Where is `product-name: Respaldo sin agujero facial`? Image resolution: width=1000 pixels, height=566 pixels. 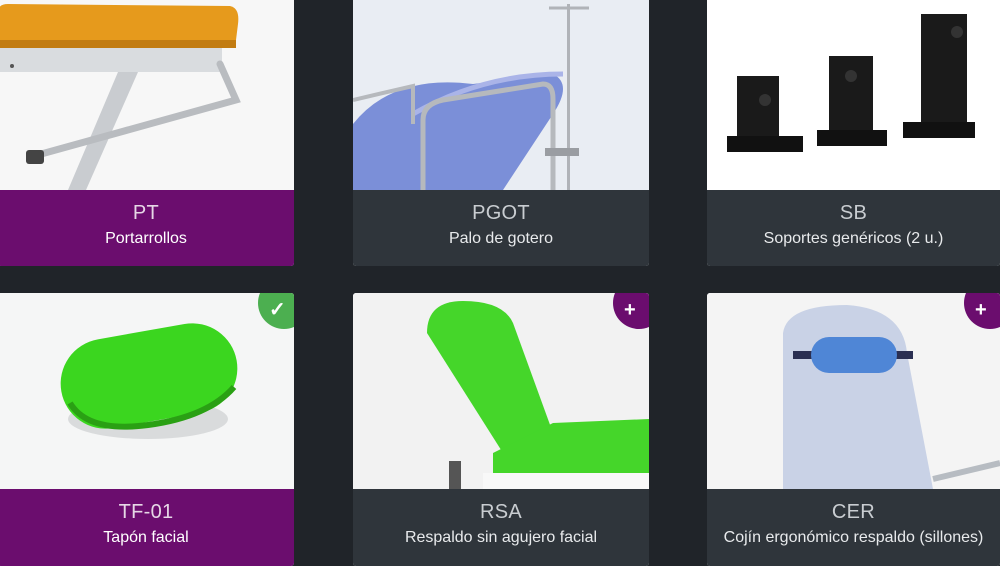
product-name: Respaldo sin agujero facial is located at coordinates (501, 537).